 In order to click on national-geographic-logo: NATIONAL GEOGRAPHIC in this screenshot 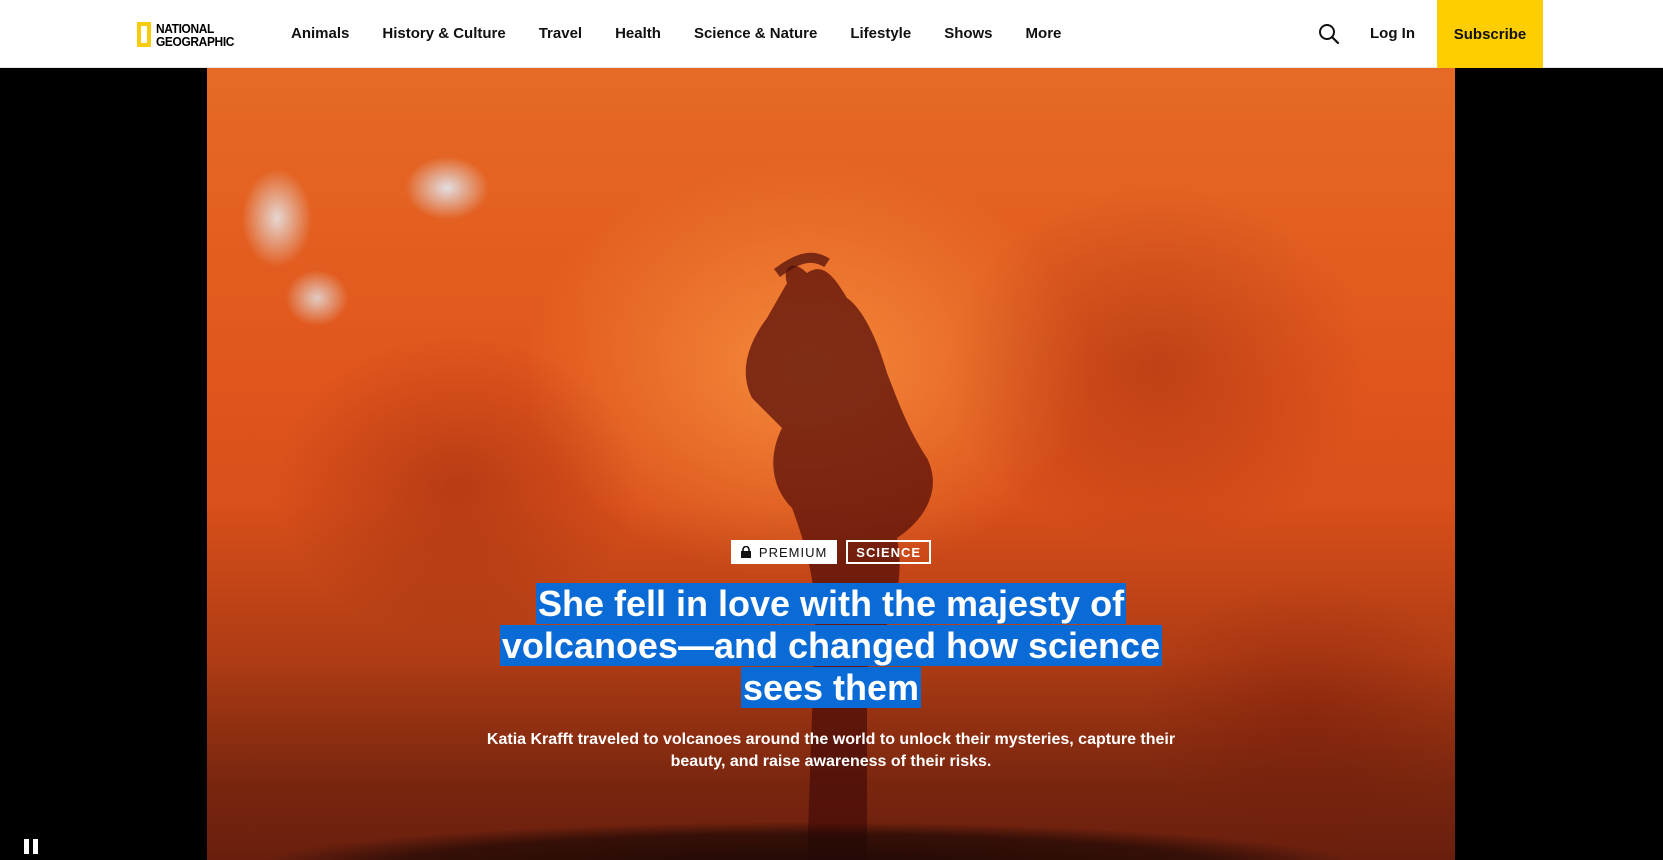, I will do `click(189, 34)`.